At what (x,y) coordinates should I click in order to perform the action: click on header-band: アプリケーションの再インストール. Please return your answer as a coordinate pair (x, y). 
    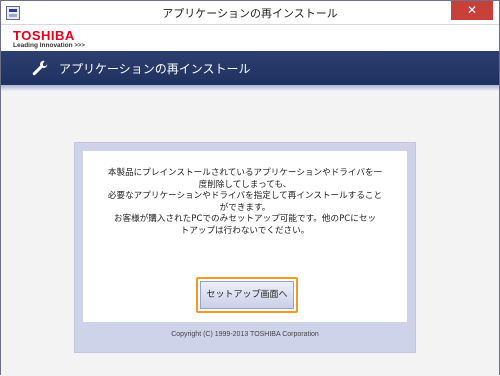
    Looking at the image, I should click on (250, 71).